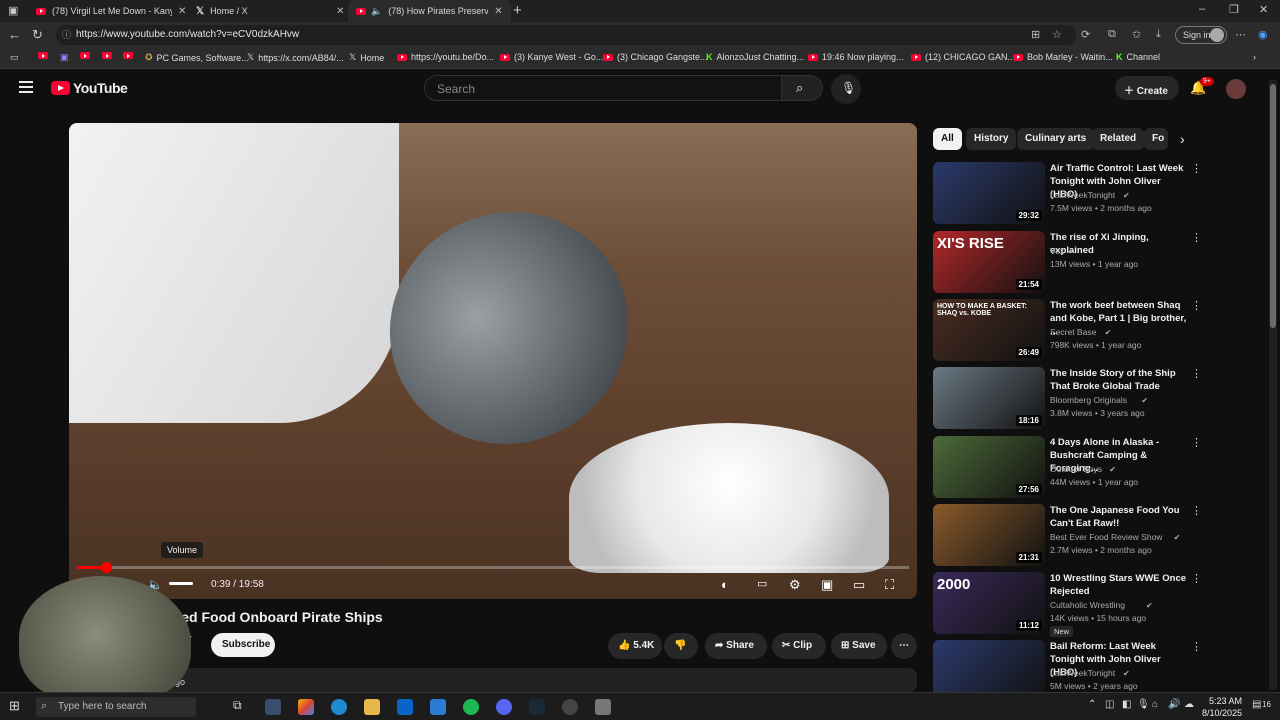  I want to click on subscribe-button: Subscribe, so click(243, 645).